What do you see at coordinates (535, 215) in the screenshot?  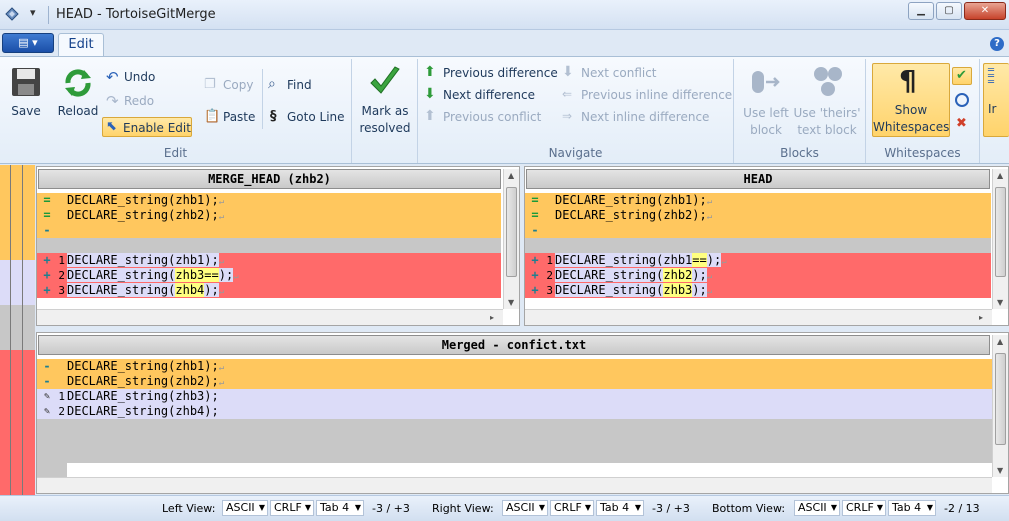 I see `line-marker: =` at bounding box center [535, 215].